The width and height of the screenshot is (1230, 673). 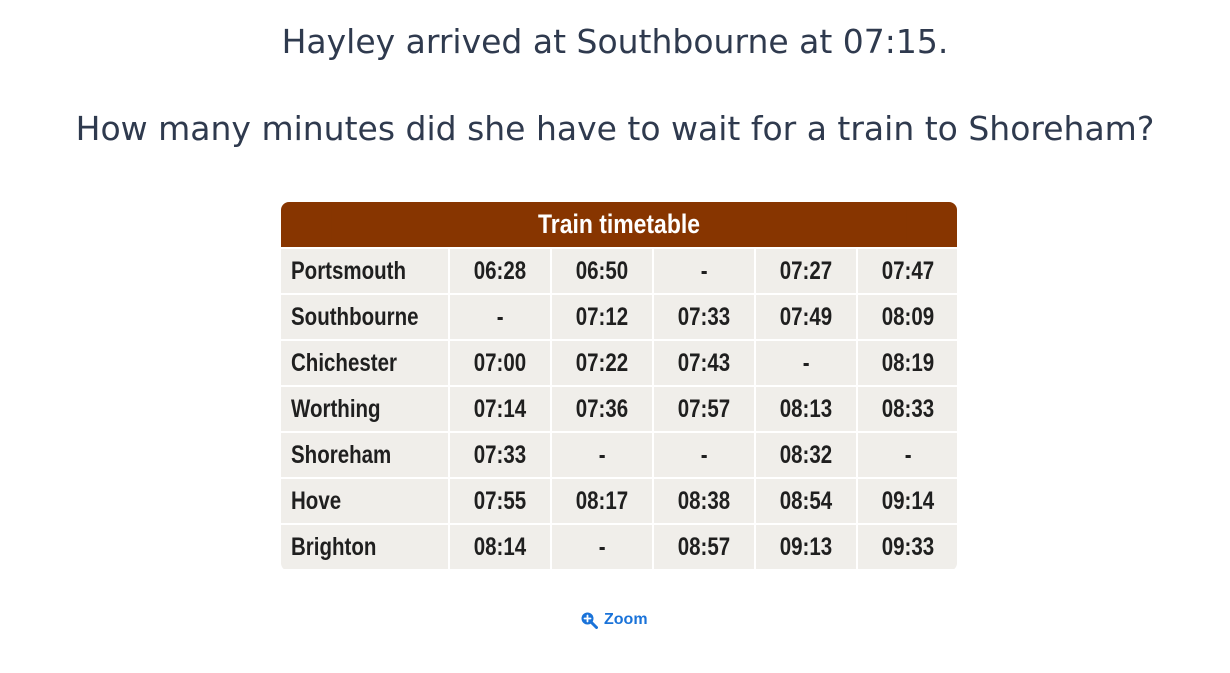 I want to click on departure-time-cell: 08:54, so click(x=806, y=501).